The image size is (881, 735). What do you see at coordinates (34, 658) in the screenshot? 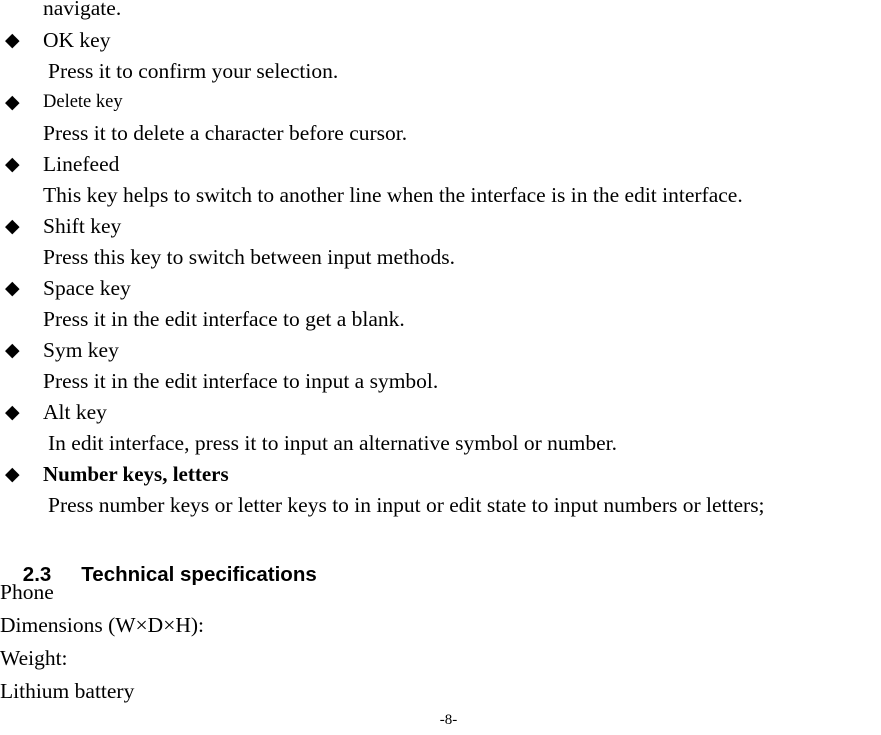
I see `specification-line: Weight:` at bounding box center [34, 658].